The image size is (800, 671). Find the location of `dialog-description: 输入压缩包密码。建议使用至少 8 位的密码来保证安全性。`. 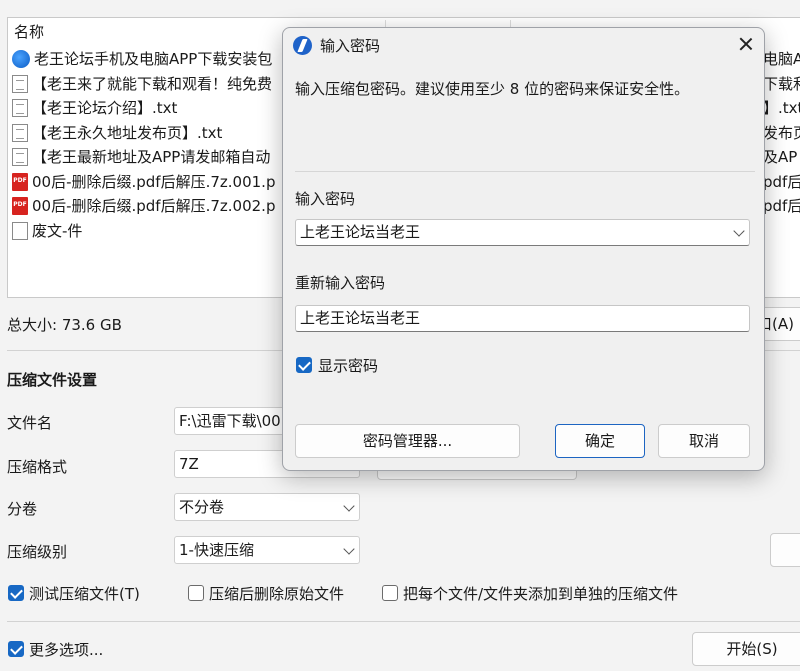

dialog-description: 输入压缩包密码。建议使用至少 8 位的密码来保证安全性。 is located at coordinates (492, 89).